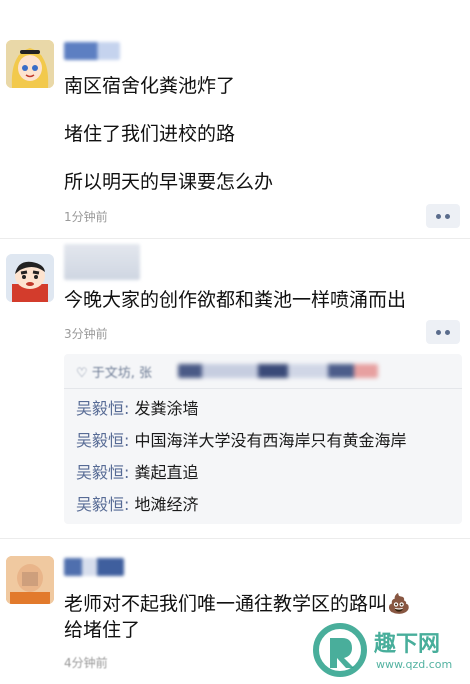  Describe the element at coordinates (237, 604) in the screenshot. I see `post-text-line: 老师对不起我们唯一通往教学区的路叫💩` at that location.